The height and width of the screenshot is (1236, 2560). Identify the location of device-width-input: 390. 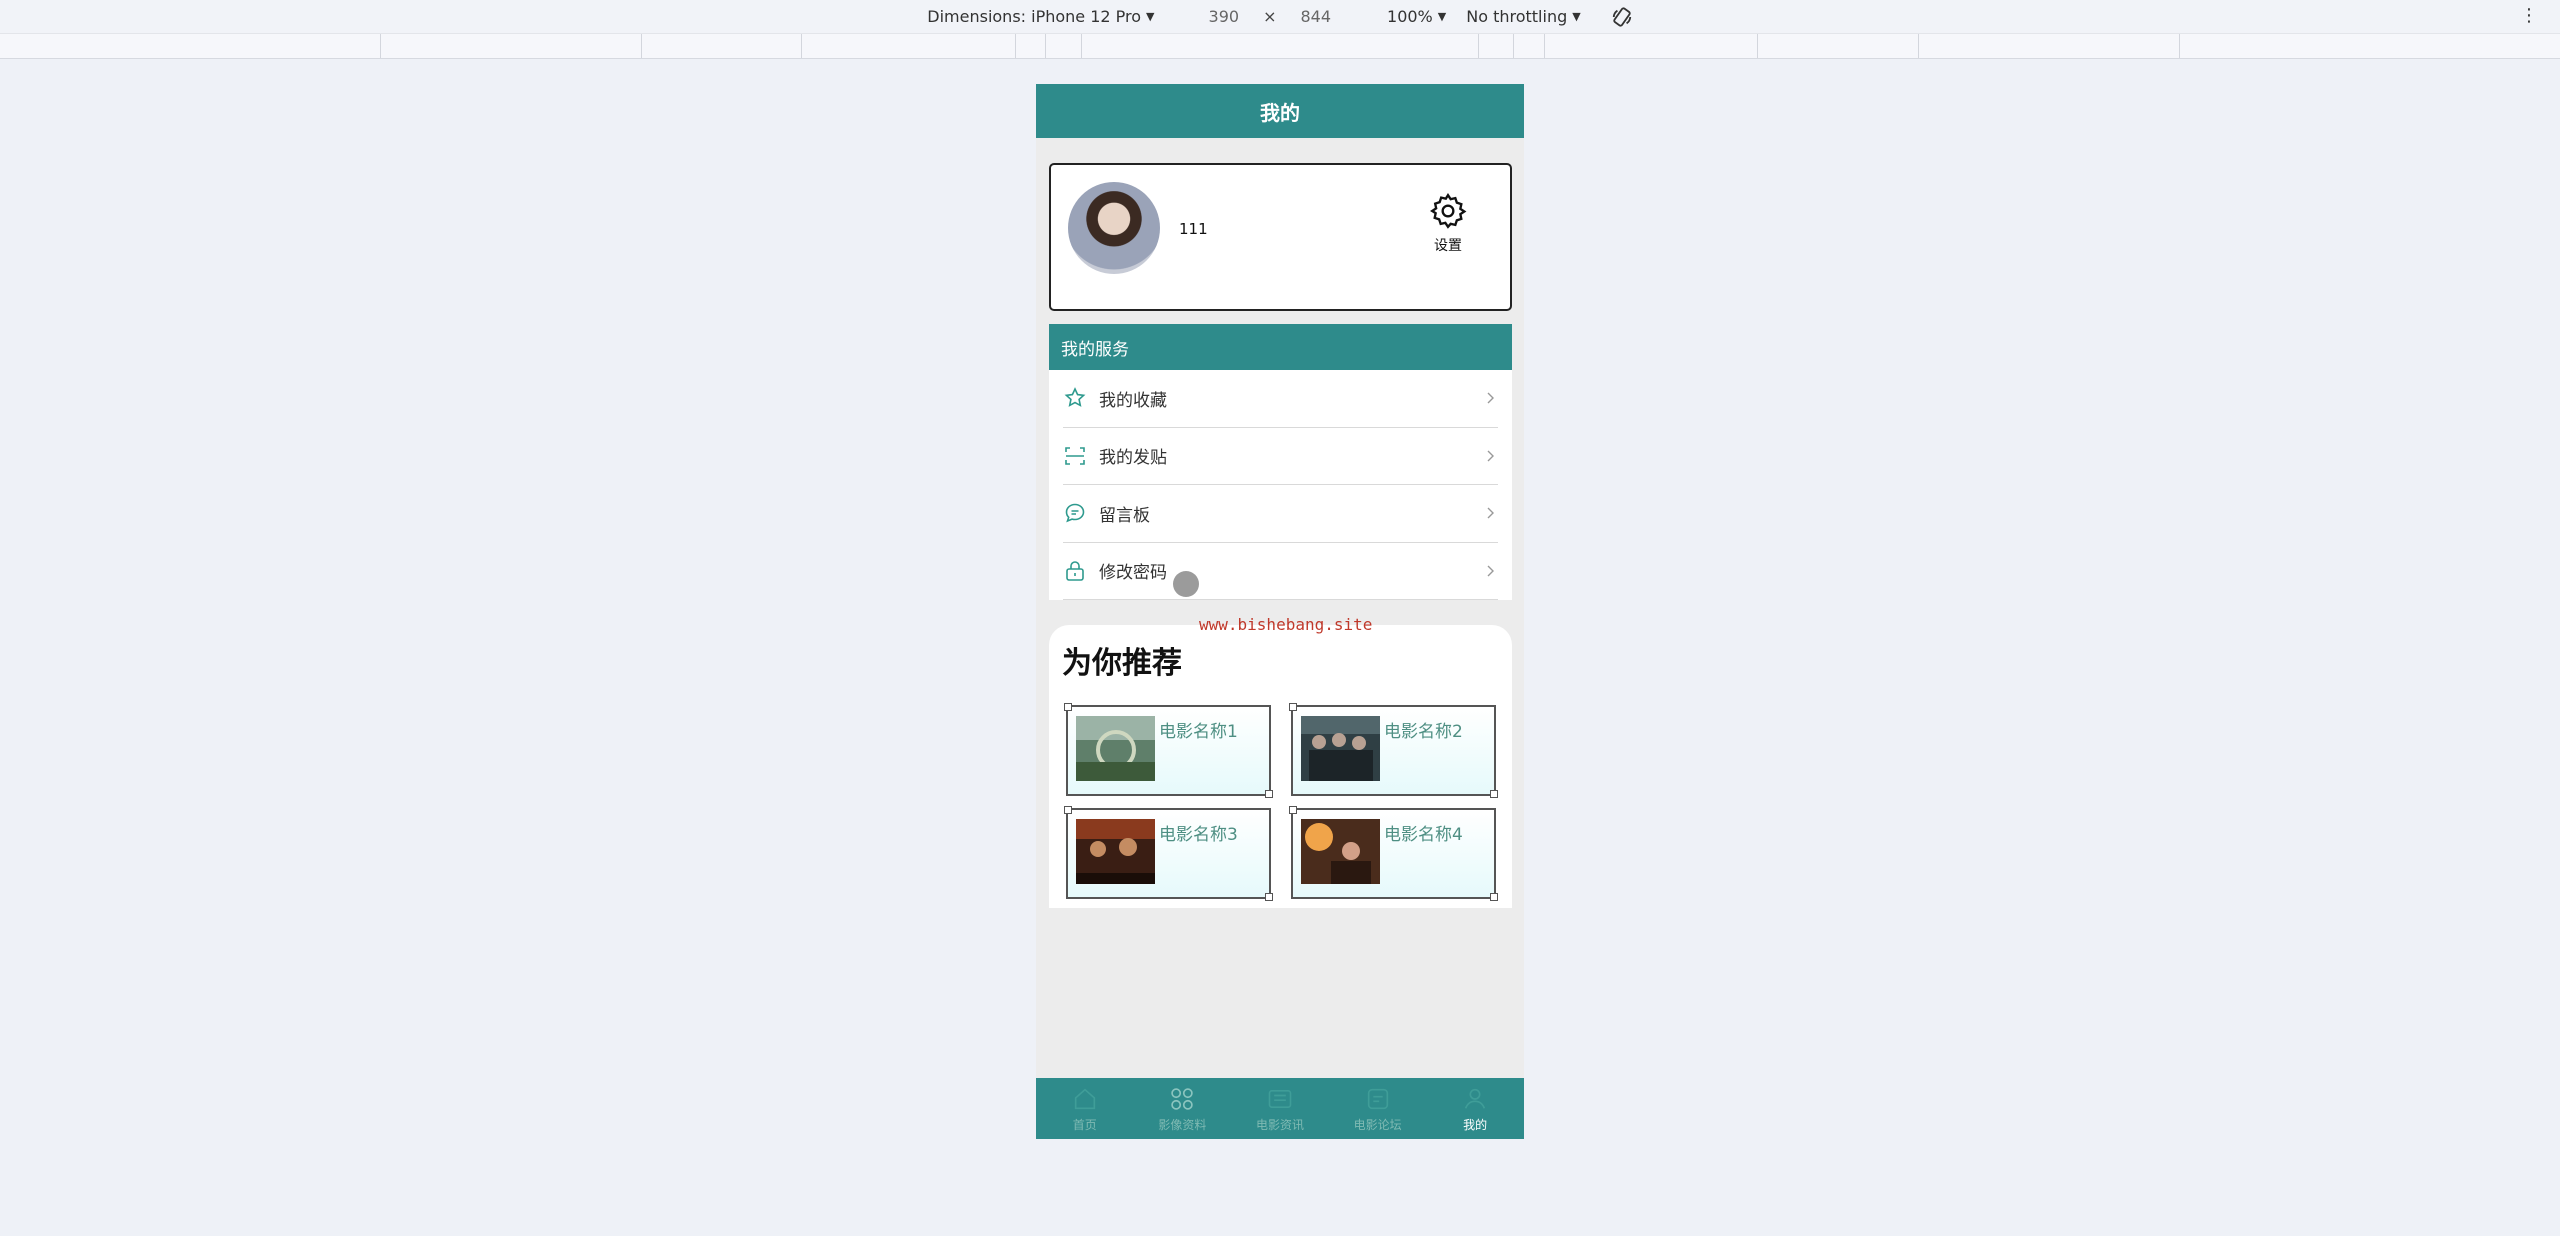
(1224, 16).